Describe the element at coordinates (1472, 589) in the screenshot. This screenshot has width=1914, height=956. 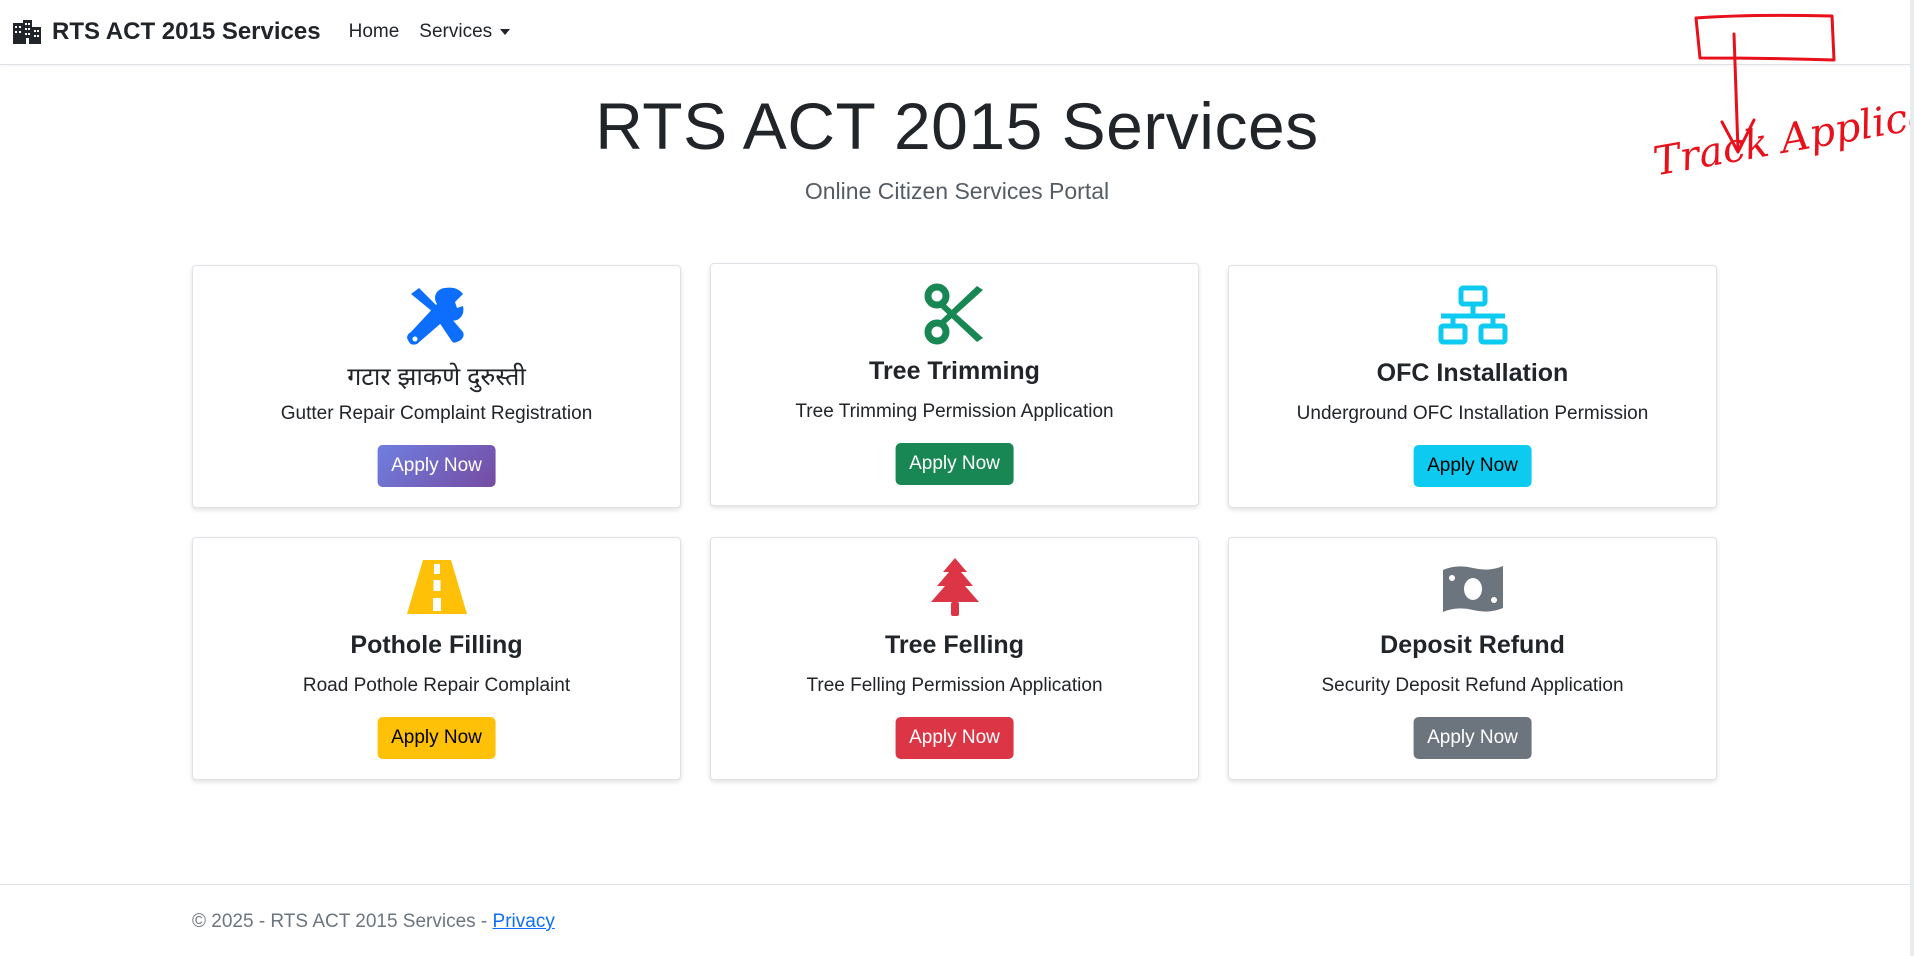
I see `money-icon` at that location.